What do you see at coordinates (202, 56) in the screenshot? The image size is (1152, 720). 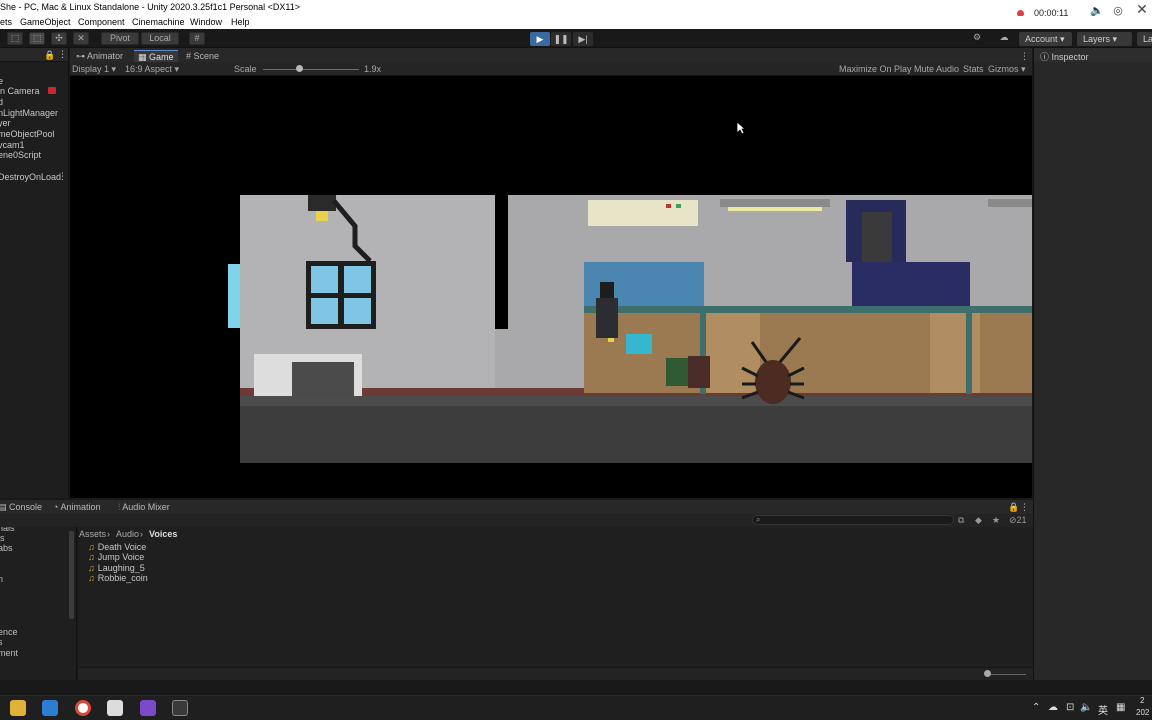 I see `tab-scene: # Scene` at bounding box center [202, 56].